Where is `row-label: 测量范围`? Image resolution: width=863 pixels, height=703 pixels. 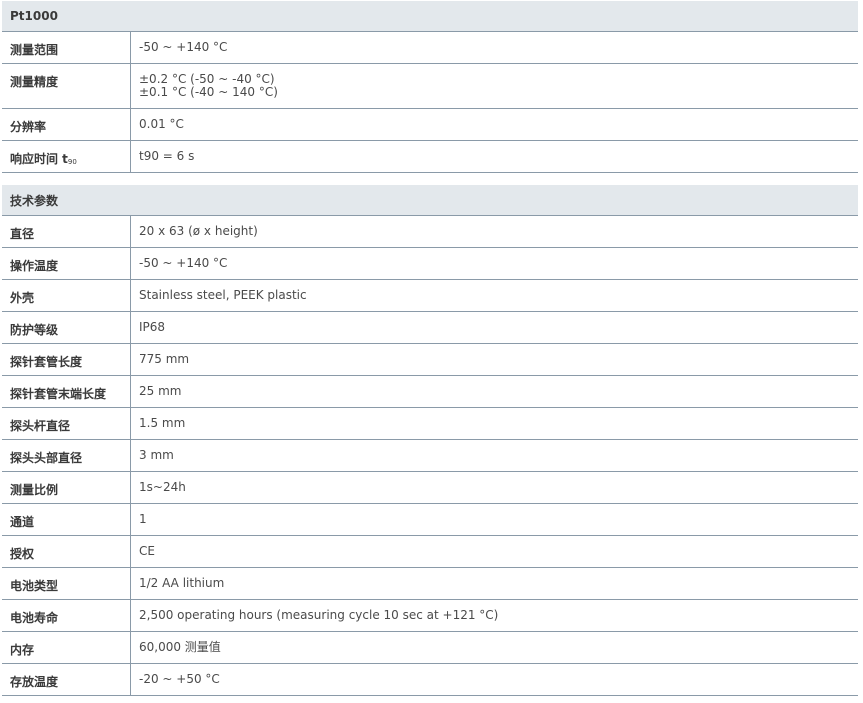 row-label: 测量范围 is located at coordinates (66, 47).